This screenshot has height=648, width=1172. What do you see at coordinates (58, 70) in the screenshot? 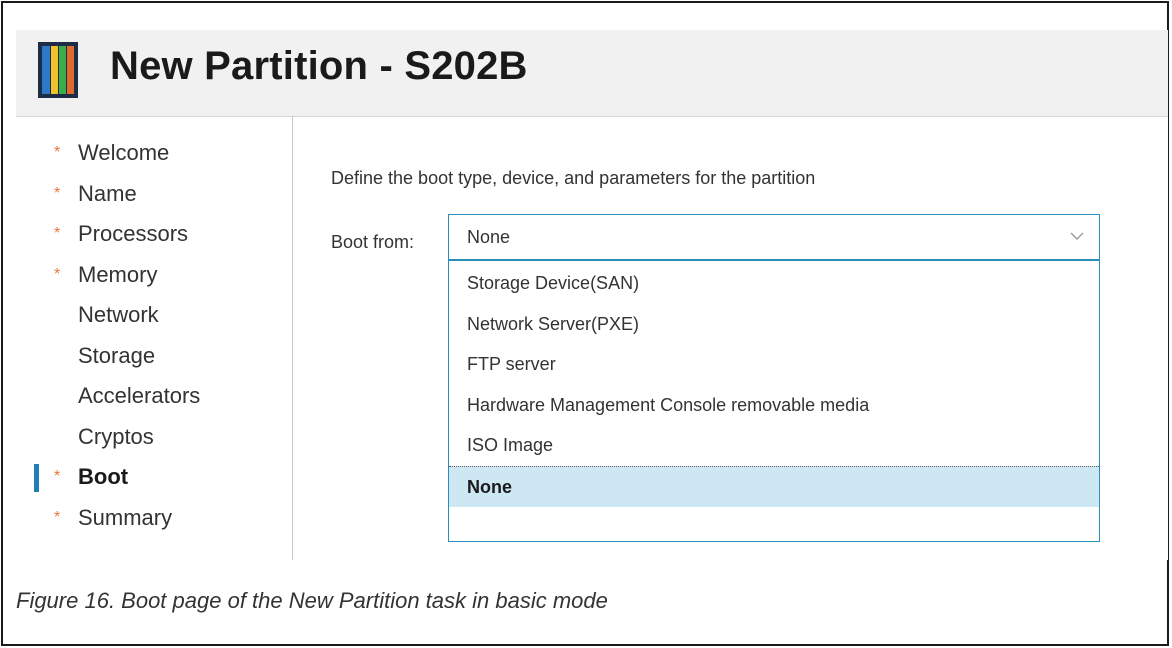
I see `partition-logo-icon` at bounding box center [58, 70].